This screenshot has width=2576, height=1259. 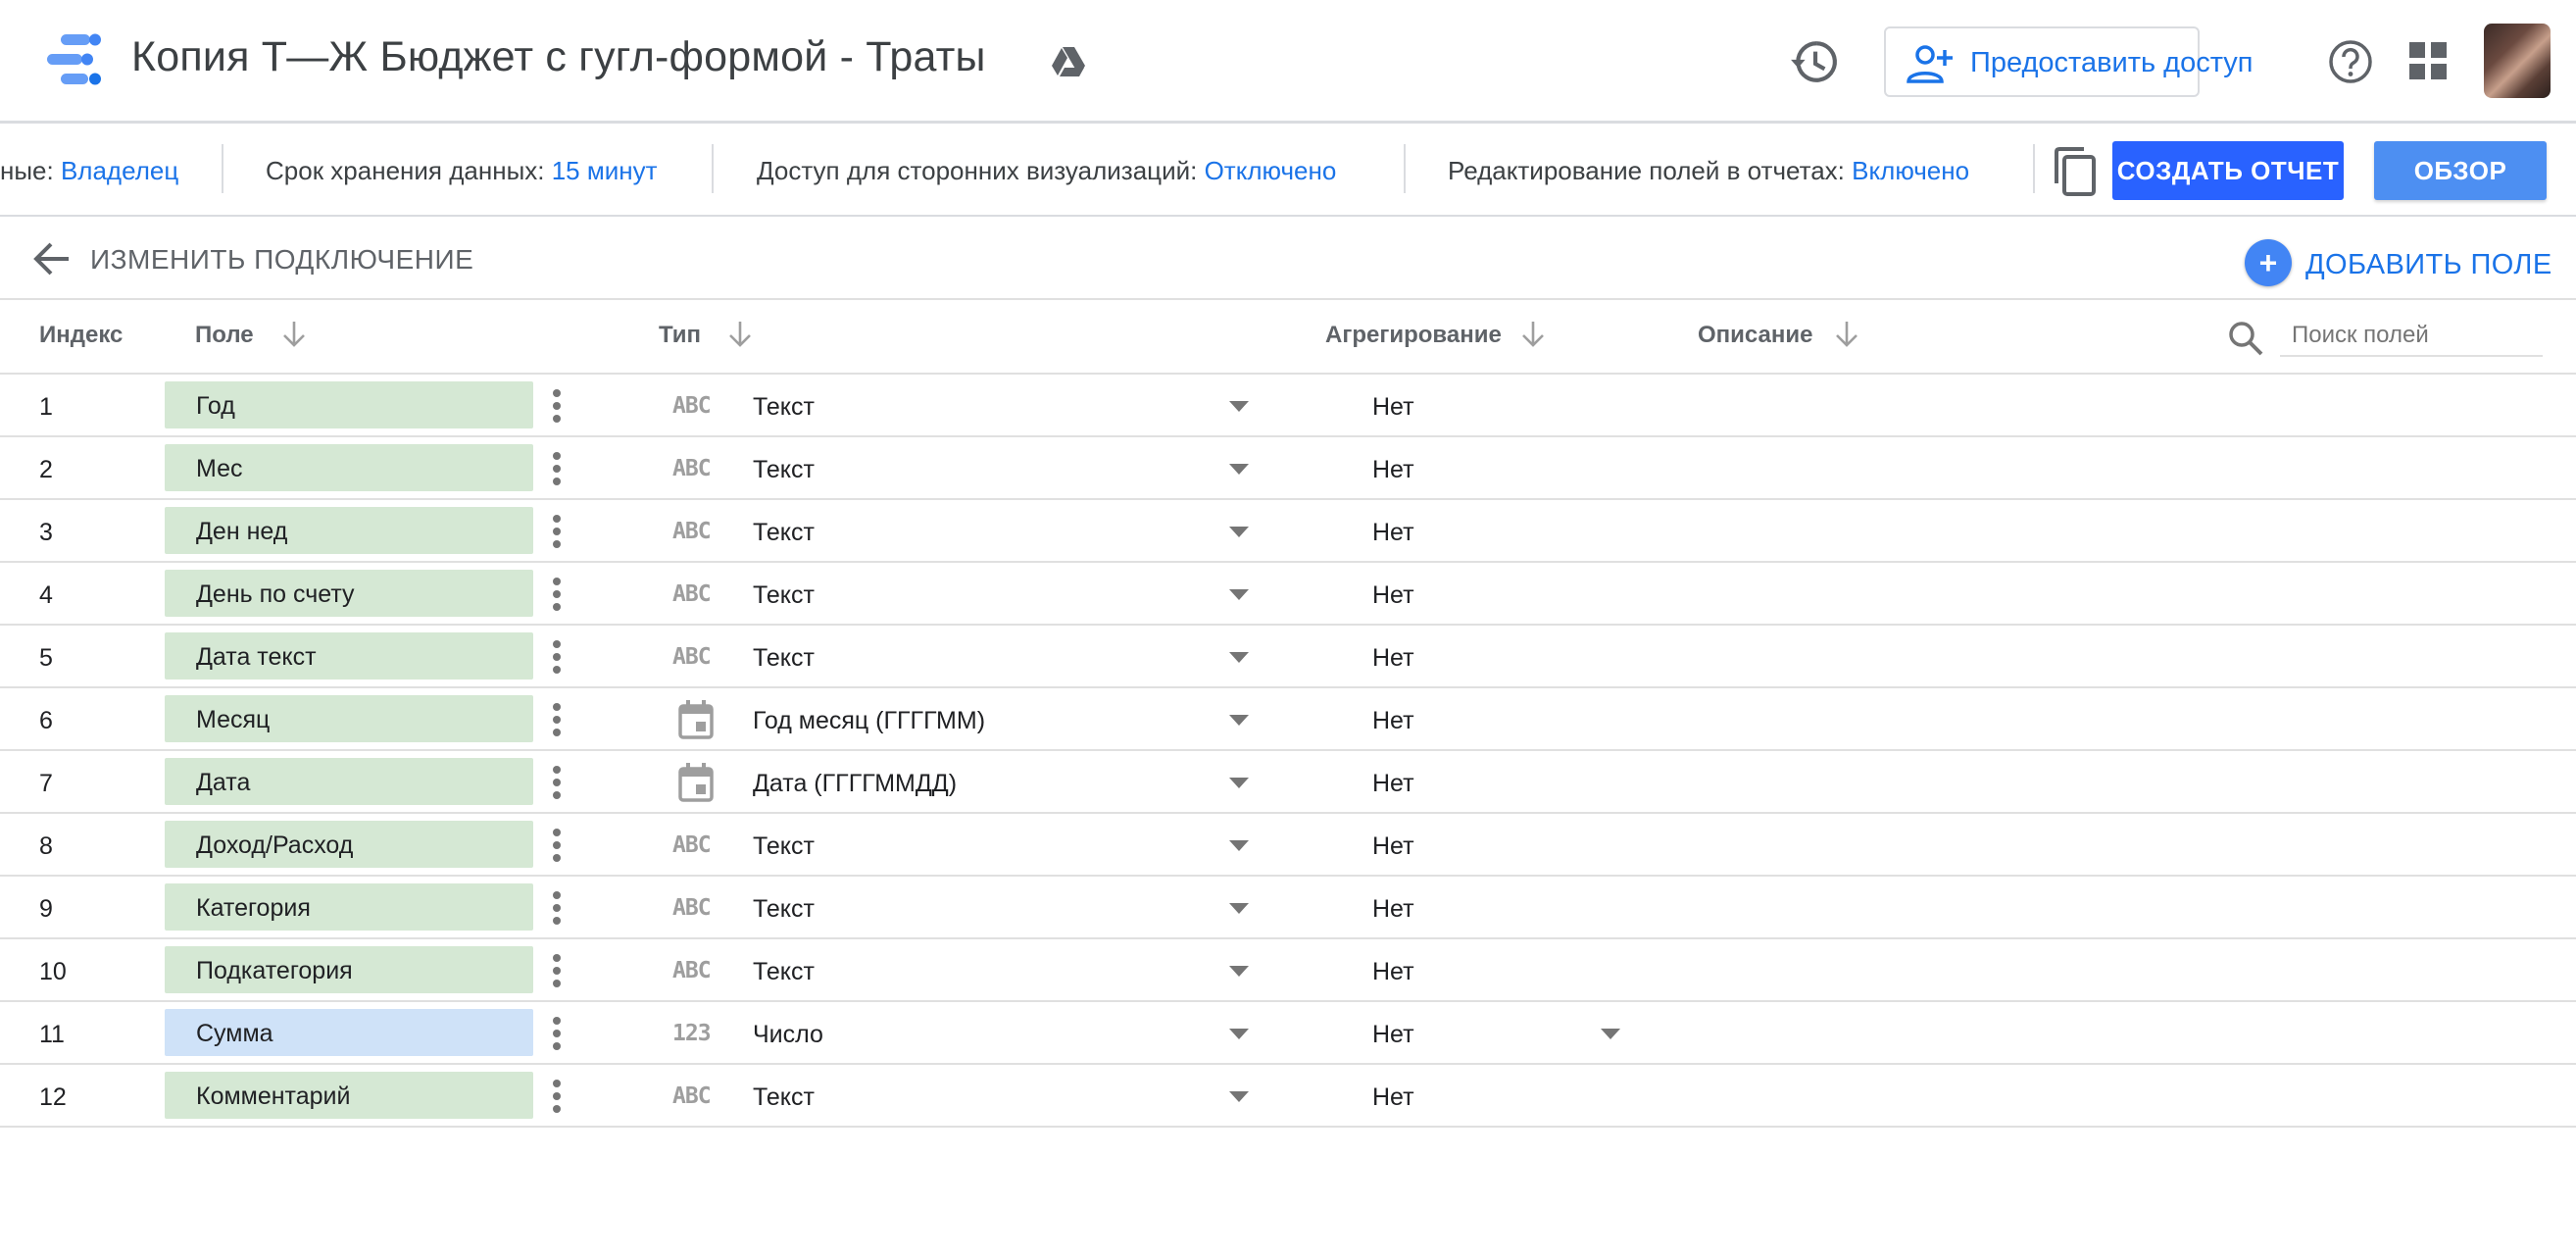 I want to click on field-name-chip: Год, so click(x=349, y=404).